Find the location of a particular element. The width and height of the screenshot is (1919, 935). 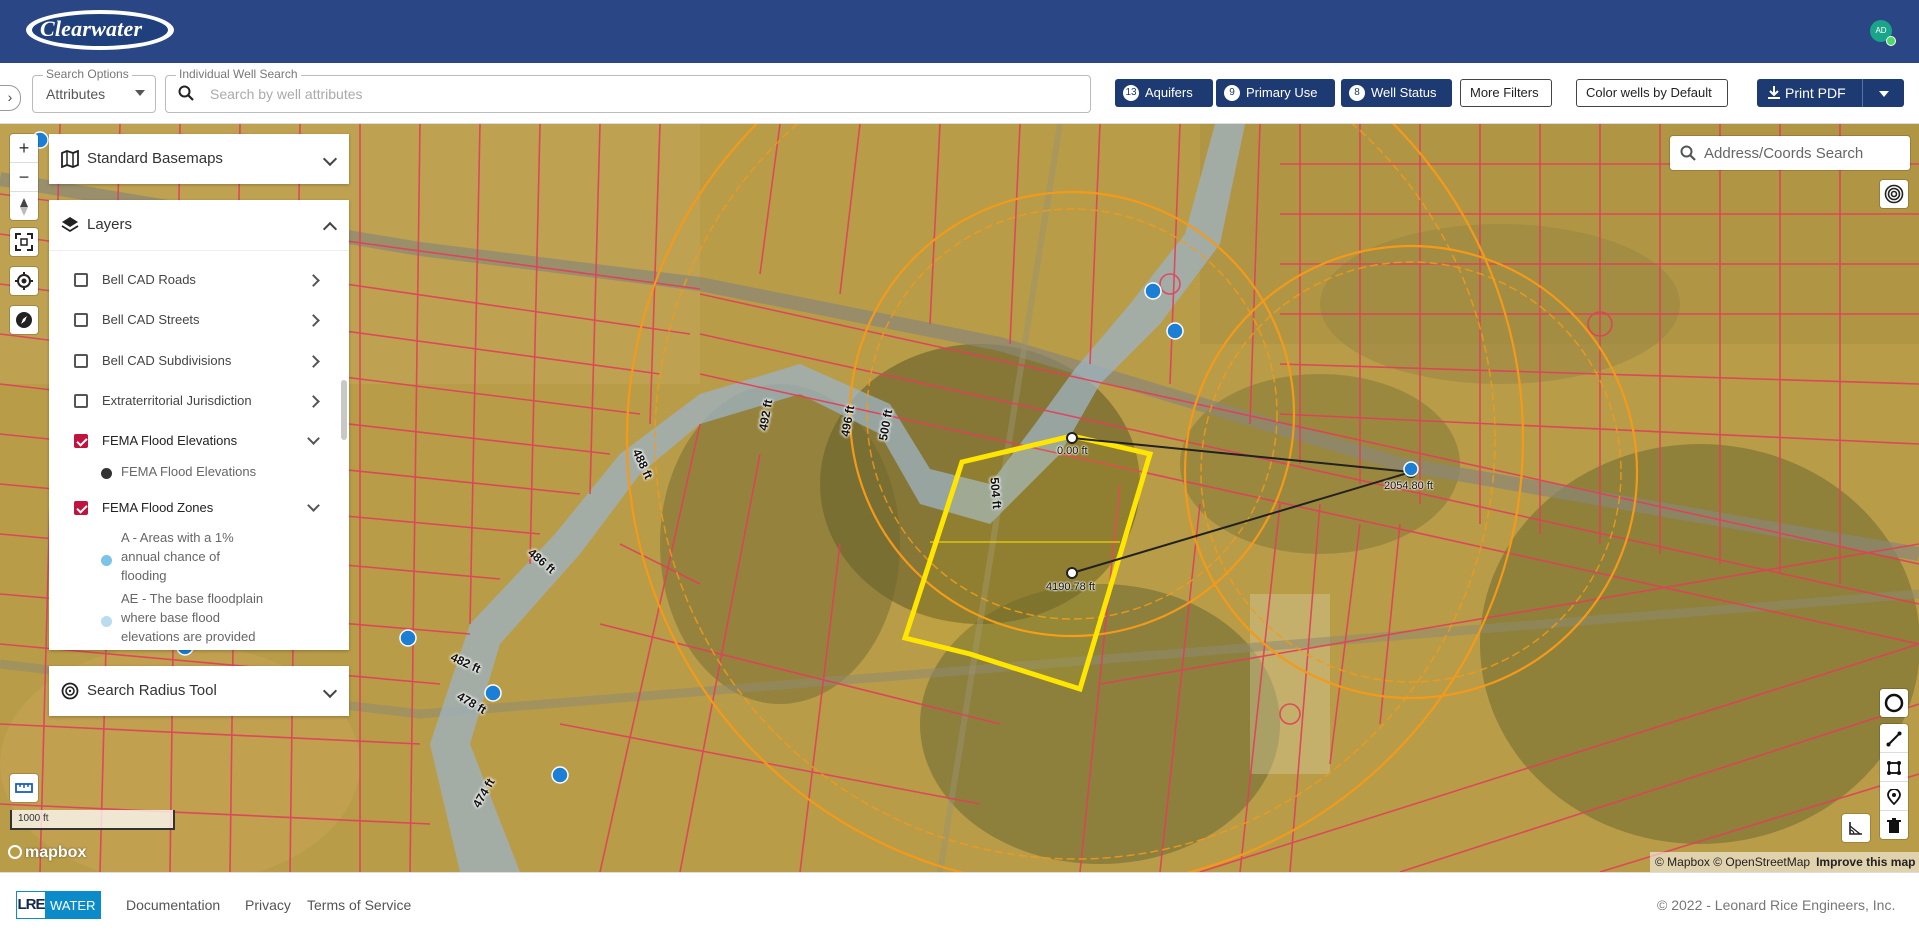

fullscreen-button is located at coordinates (24, 242).